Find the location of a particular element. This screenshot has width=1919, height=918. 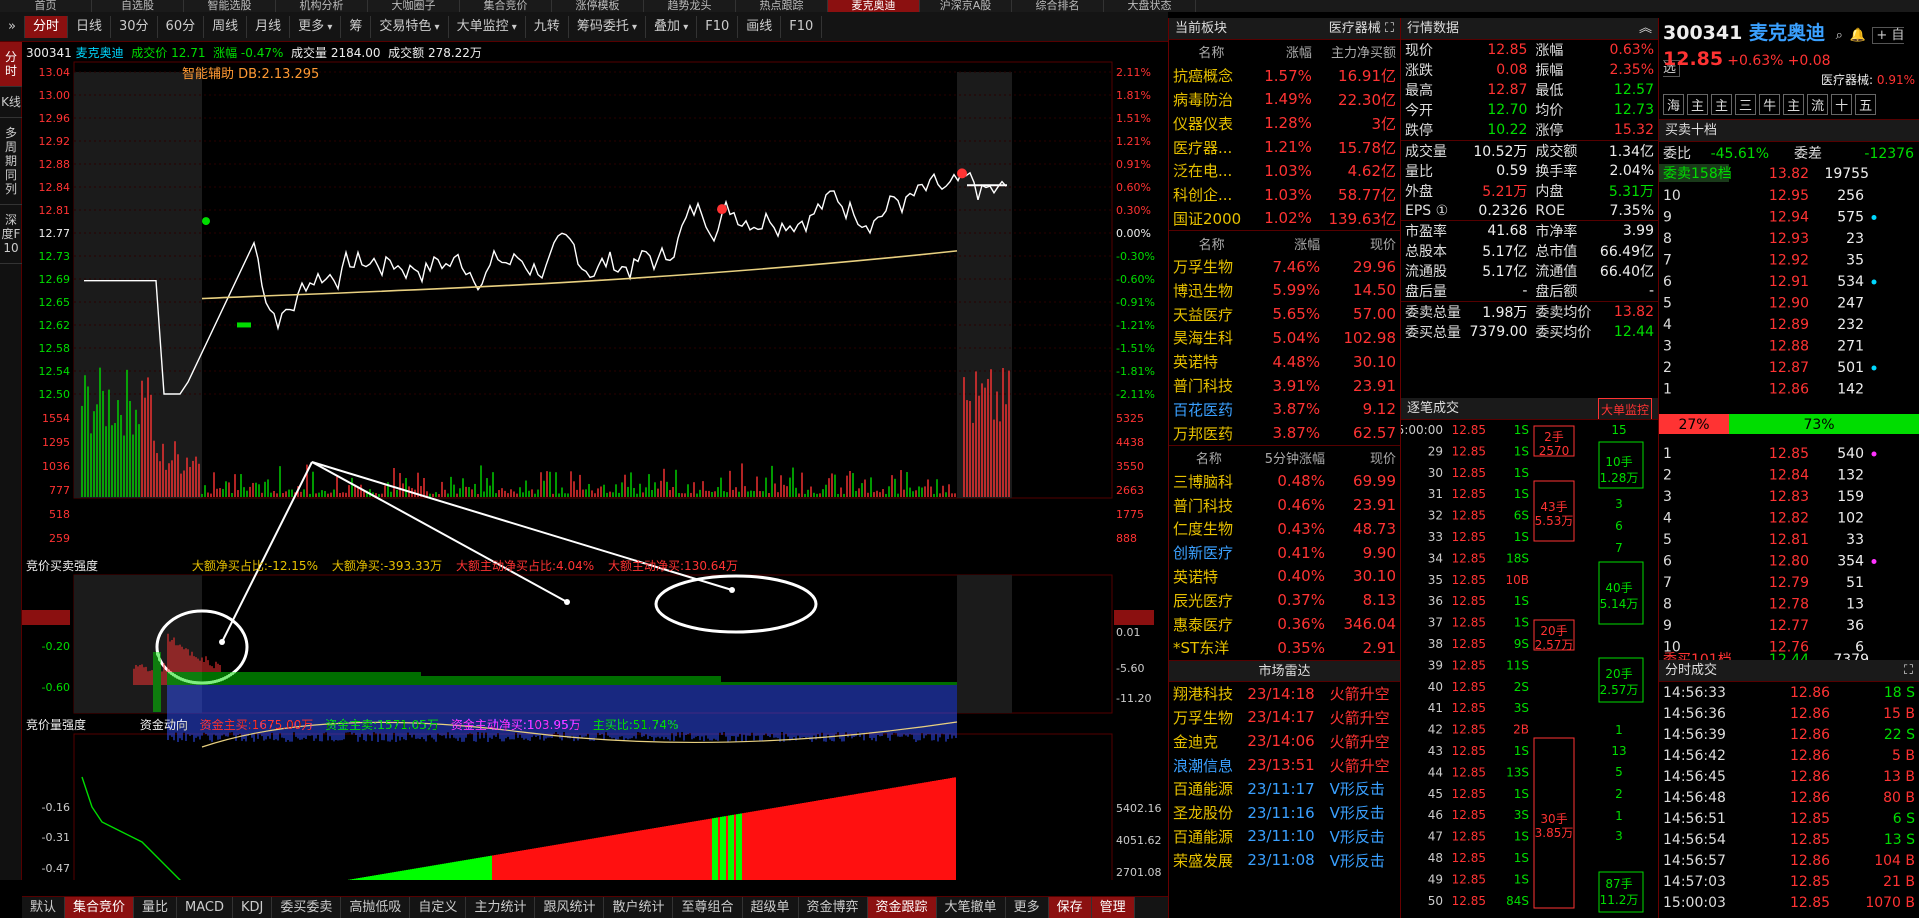

toolbar-item-10: 大单监控 is located at coordinates (487, 26).